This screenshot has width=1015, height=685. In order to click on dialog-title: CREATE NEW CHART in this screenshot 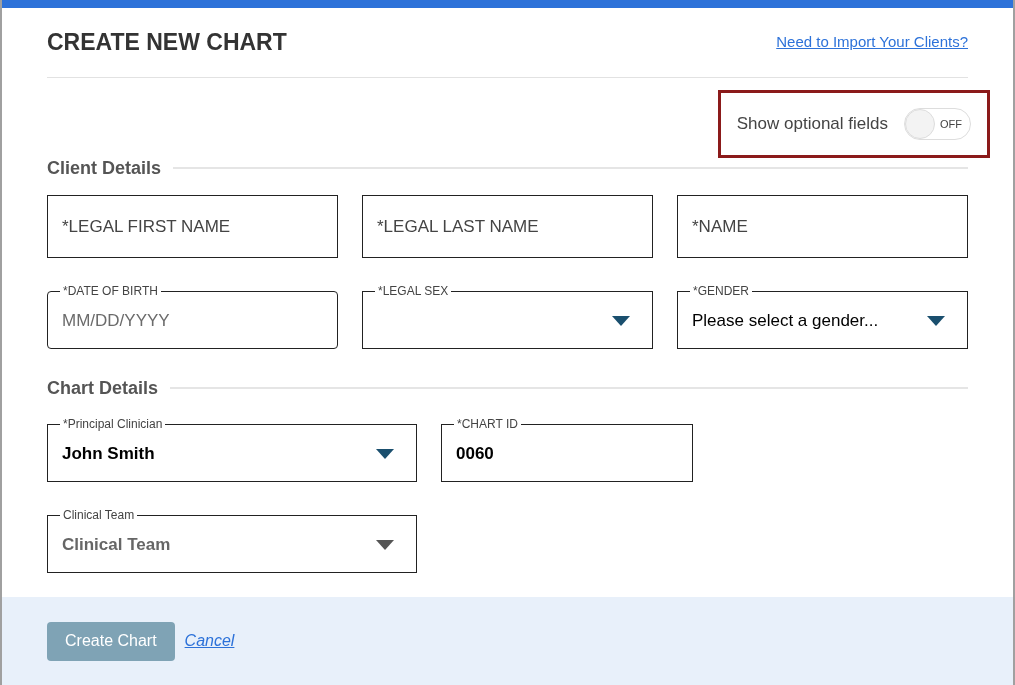, I will do `click(167, 43)`.